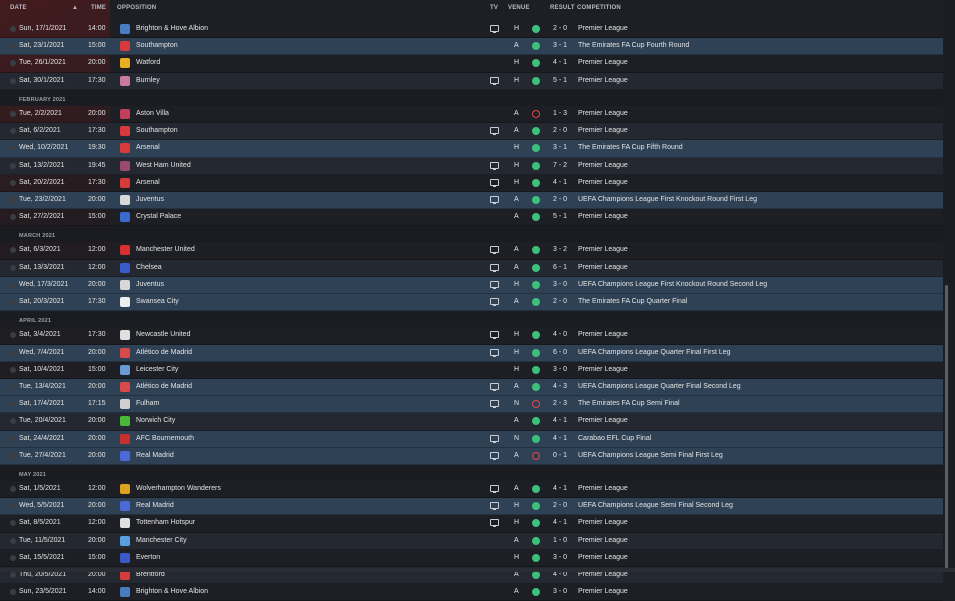  What do you see at coordinates (18, 8) in the screenshot?
I see `header-date: DATE` at bounding box center [18, 8].